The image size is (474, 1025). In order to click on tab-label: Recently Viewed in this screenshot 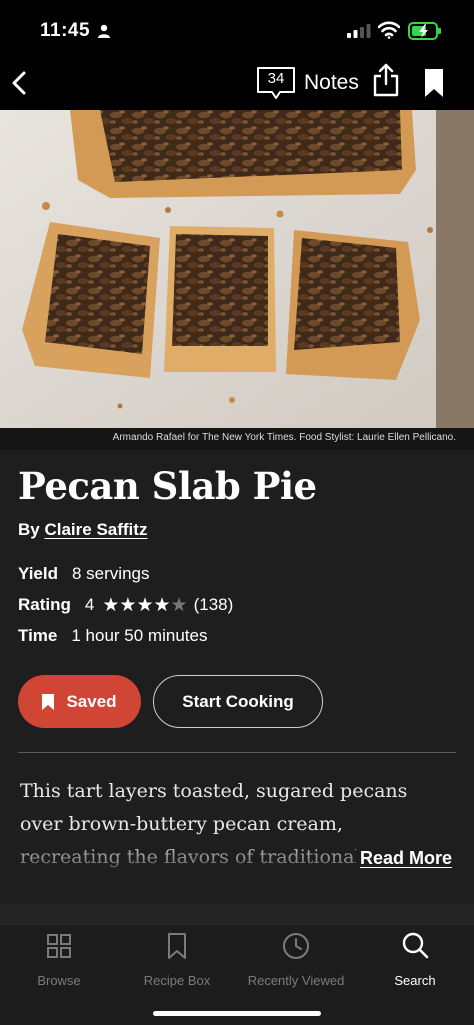, I will do `click(296, 980)`.